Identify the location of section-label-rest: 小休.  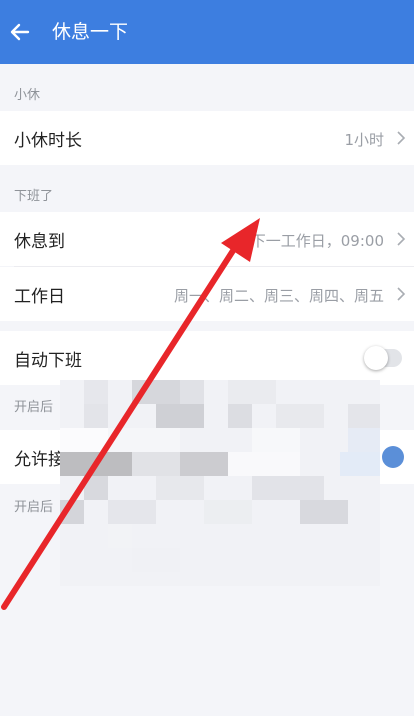
(27, 95).